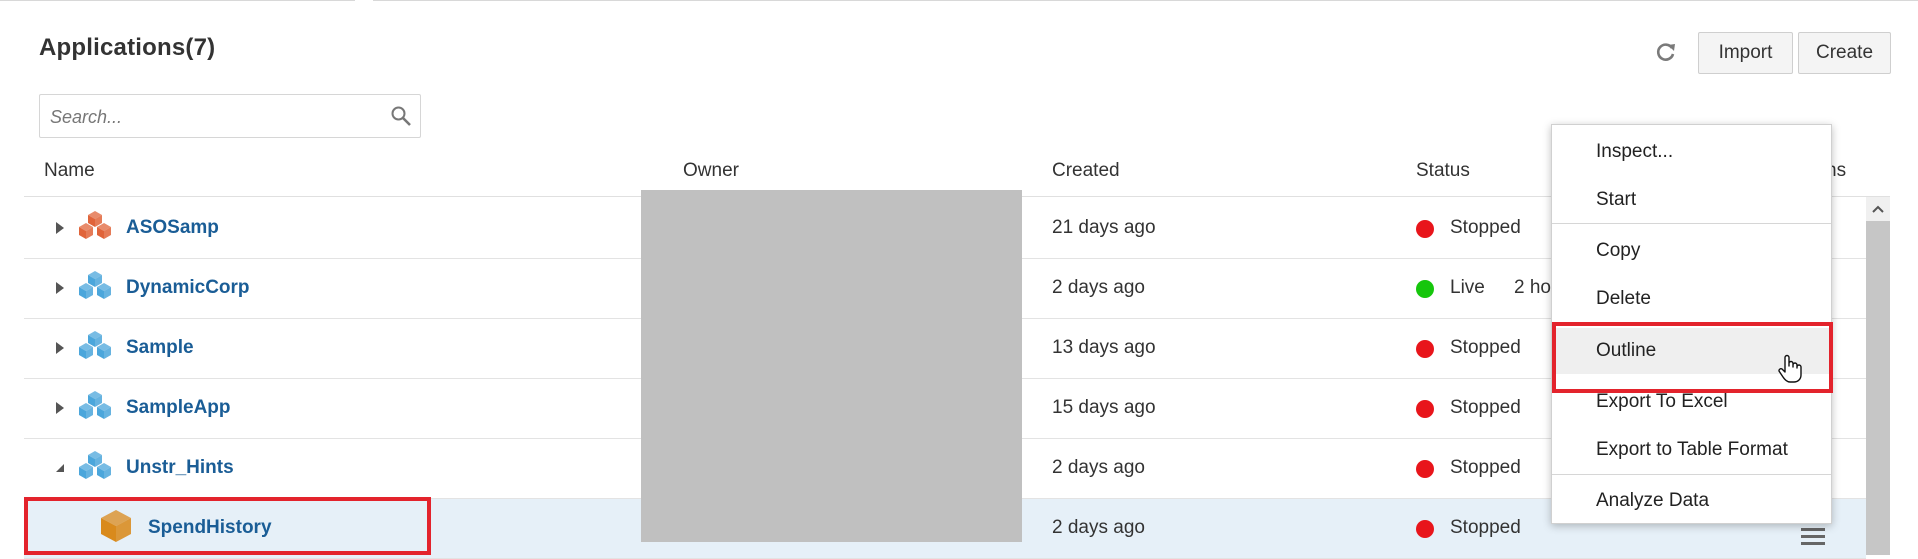  Describe the element at coordinates (180, 468) in the screenshot. I see `application-name-link: Unstr_Hints` at that location.